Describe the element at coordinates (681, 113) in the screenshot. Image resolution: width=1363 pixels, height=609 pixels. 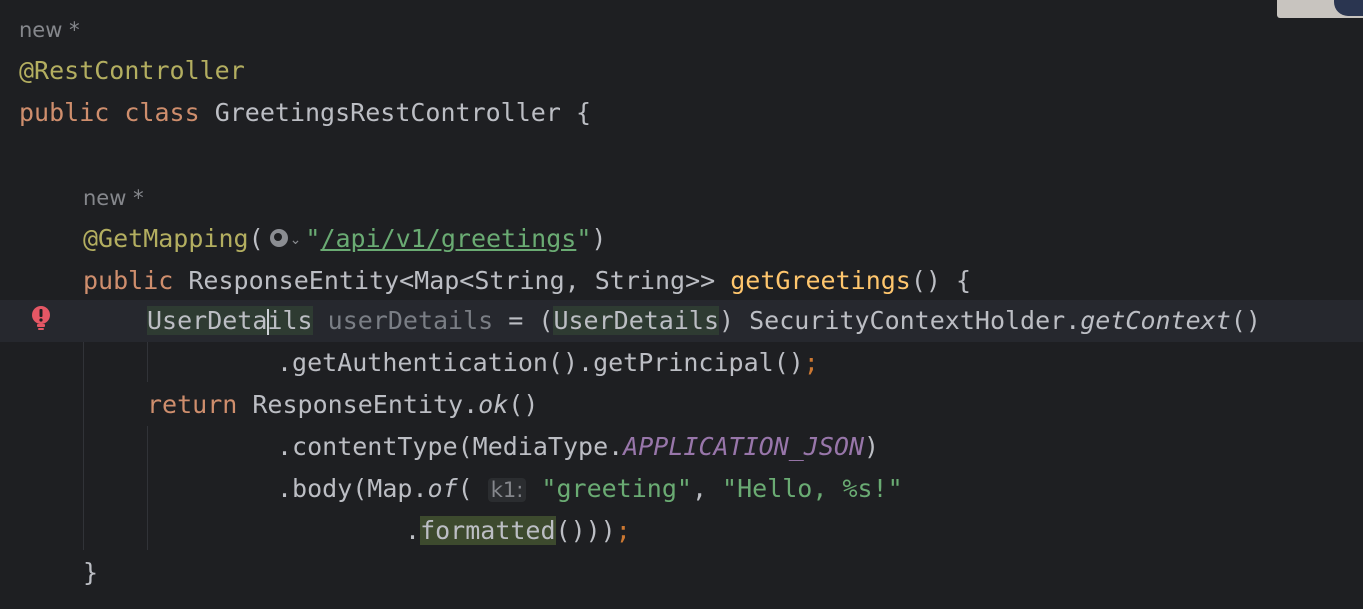
I see `code-line-class: public class GreetingsRestController {` at that location.